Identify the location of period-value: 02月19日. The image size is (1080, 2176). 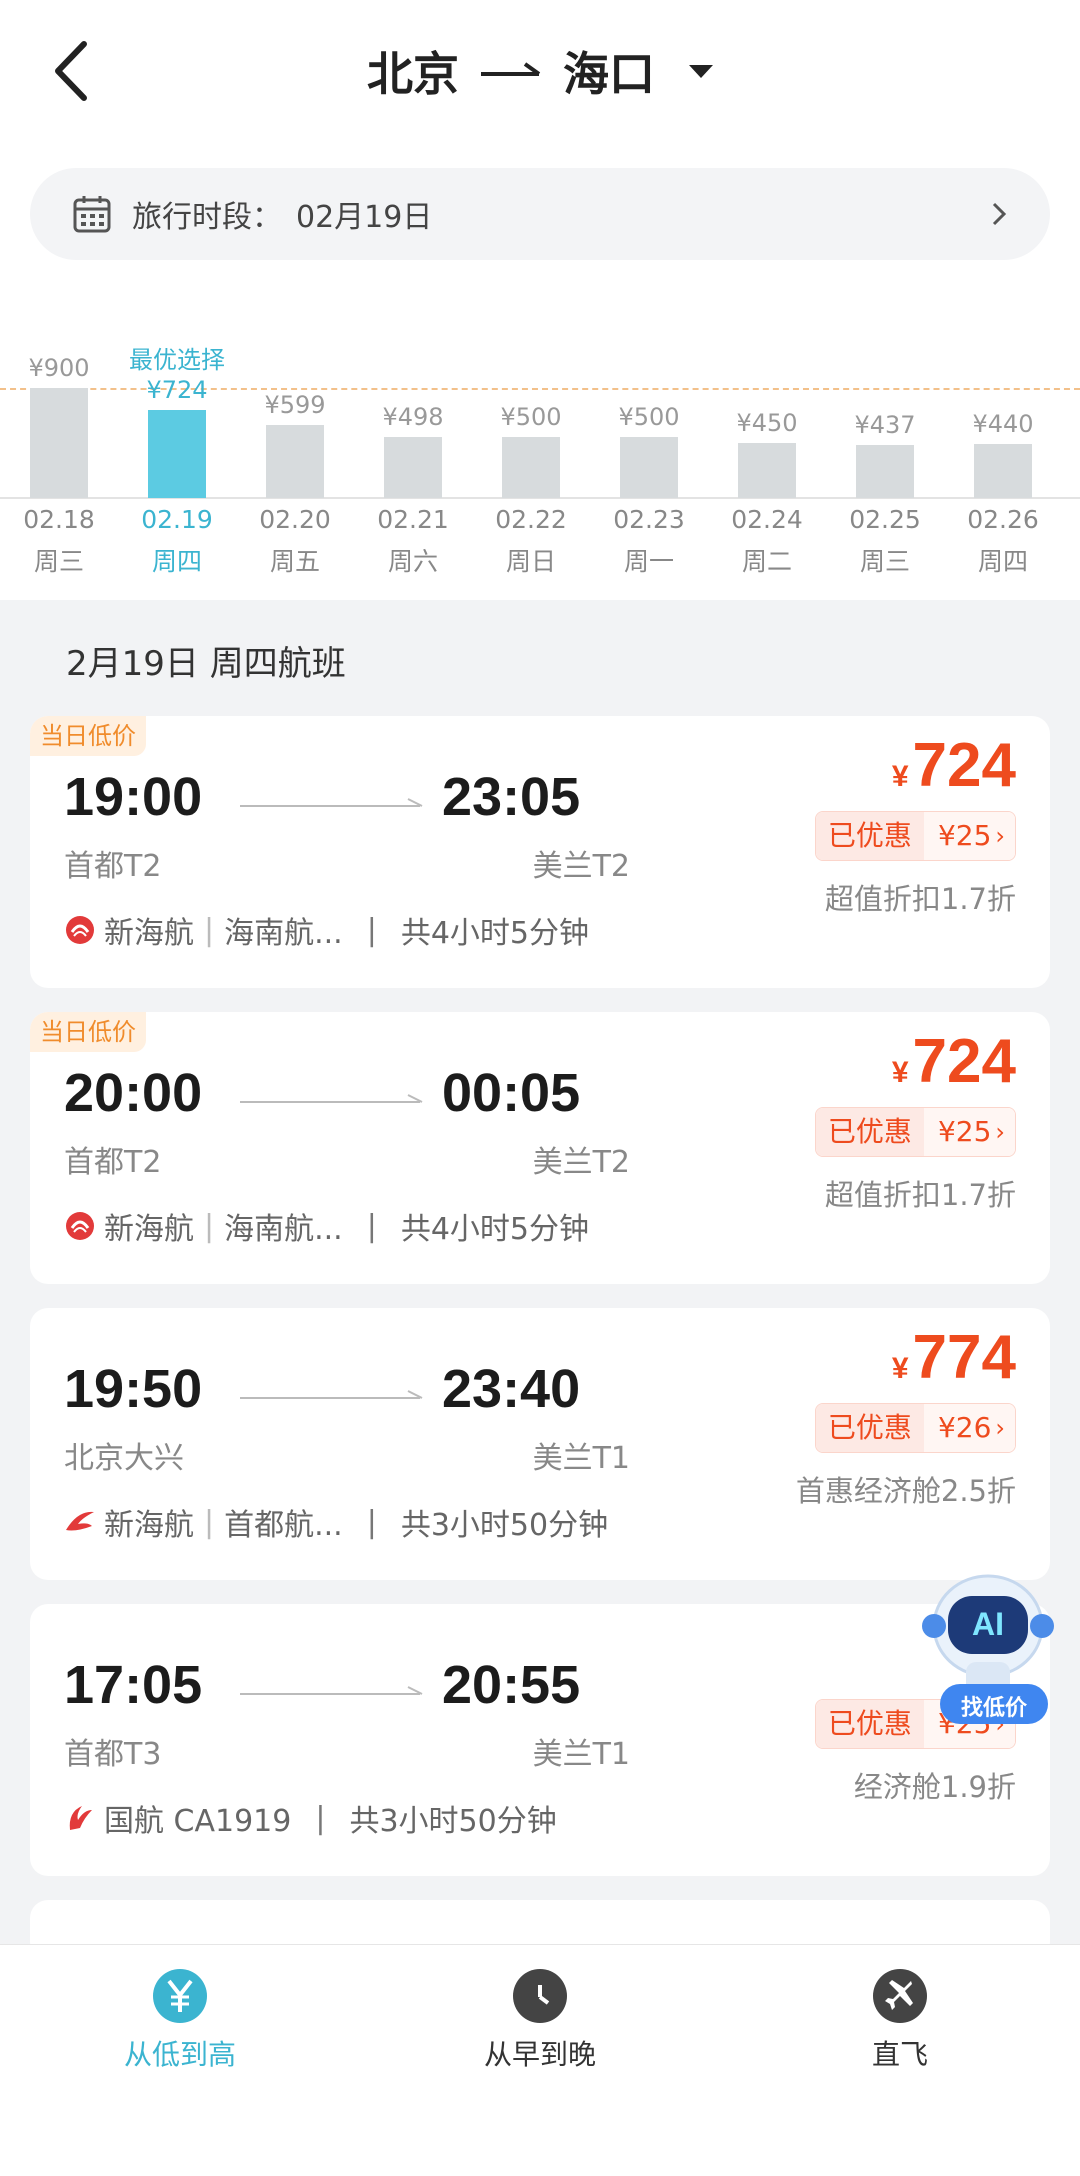
(364, 217).